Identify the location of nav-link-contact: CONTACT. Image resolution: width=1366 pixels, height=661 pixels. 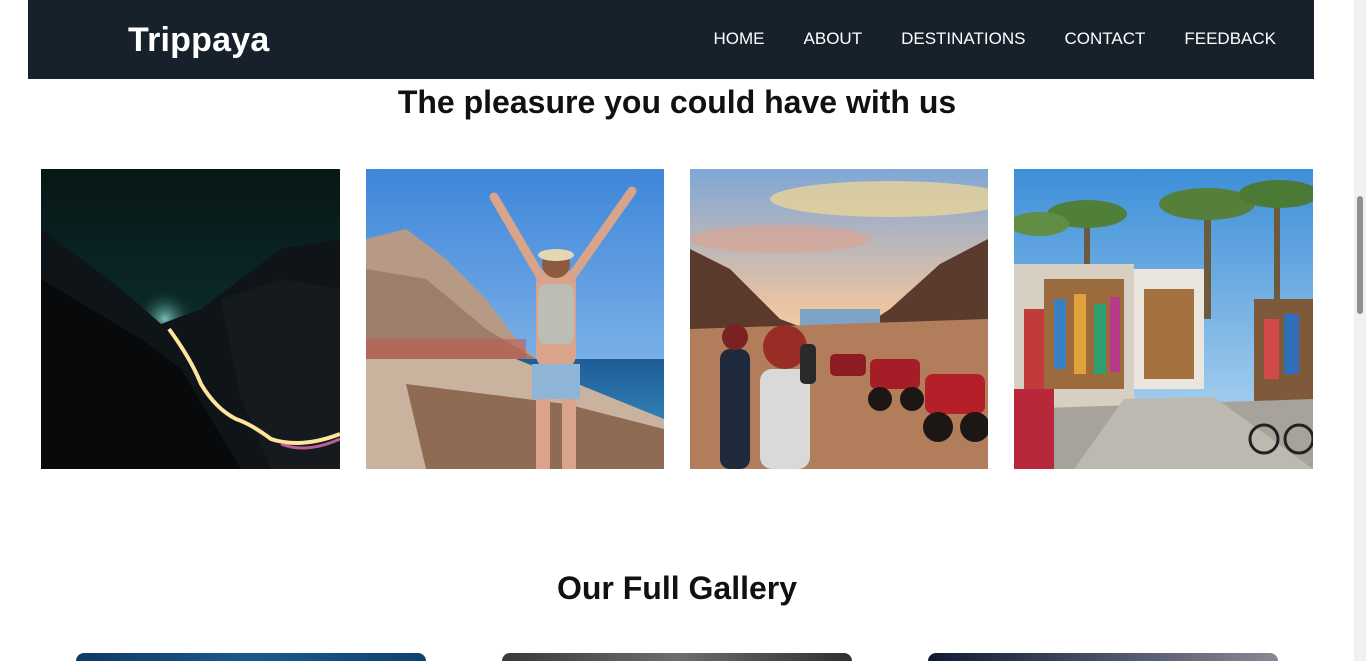
(1104, 39).